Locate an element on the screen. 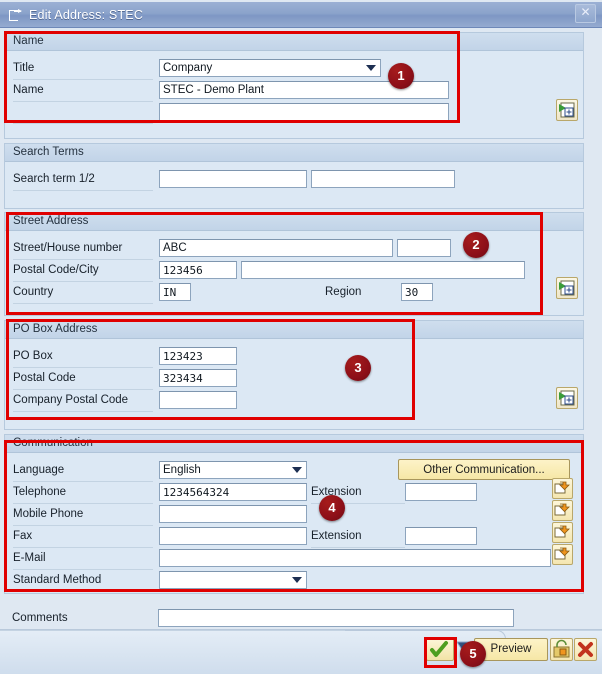 The width and height of the screenshot is (602, 674). dialog-footer: Preview is located at coordinates (301, 652).